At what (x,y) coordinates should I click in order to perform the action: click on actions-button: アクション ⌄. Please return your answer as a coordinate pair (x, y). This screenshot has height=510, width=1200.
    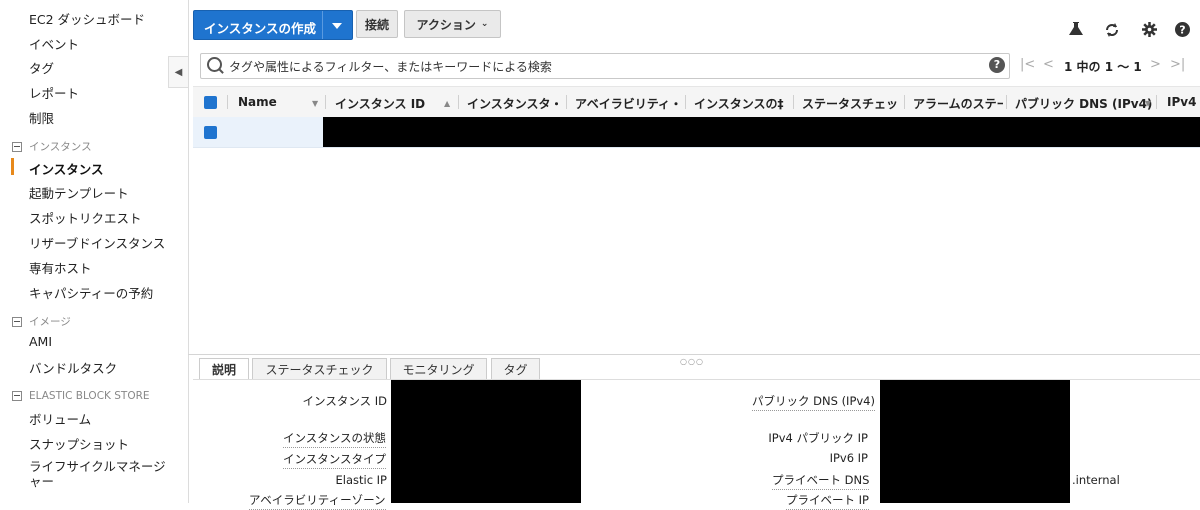
    Looking at the image, I should click on (452, 24).